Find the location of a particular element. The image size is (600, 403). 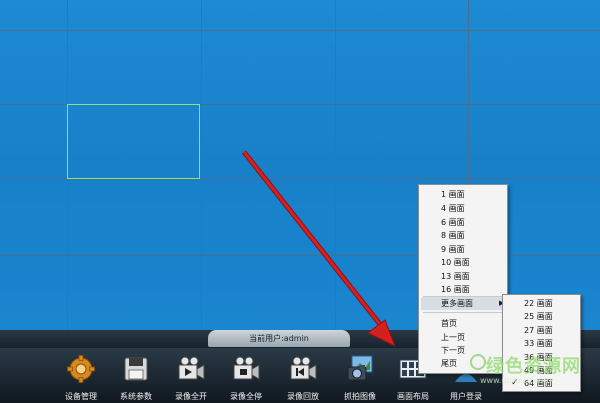

device-manage-label: 设备管理 is located at coordinates (81, 396).